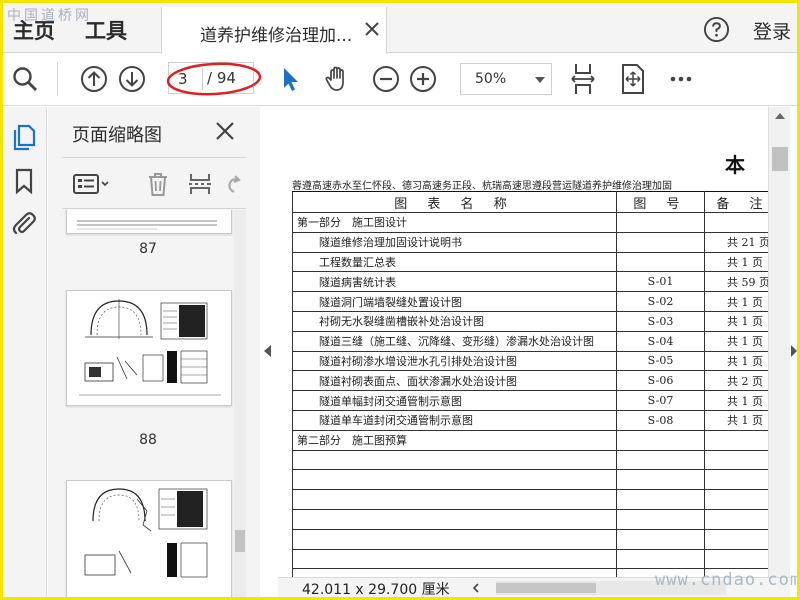 The image size is (800, 600). I want to click on fit-width-icon, so click(583, 79).